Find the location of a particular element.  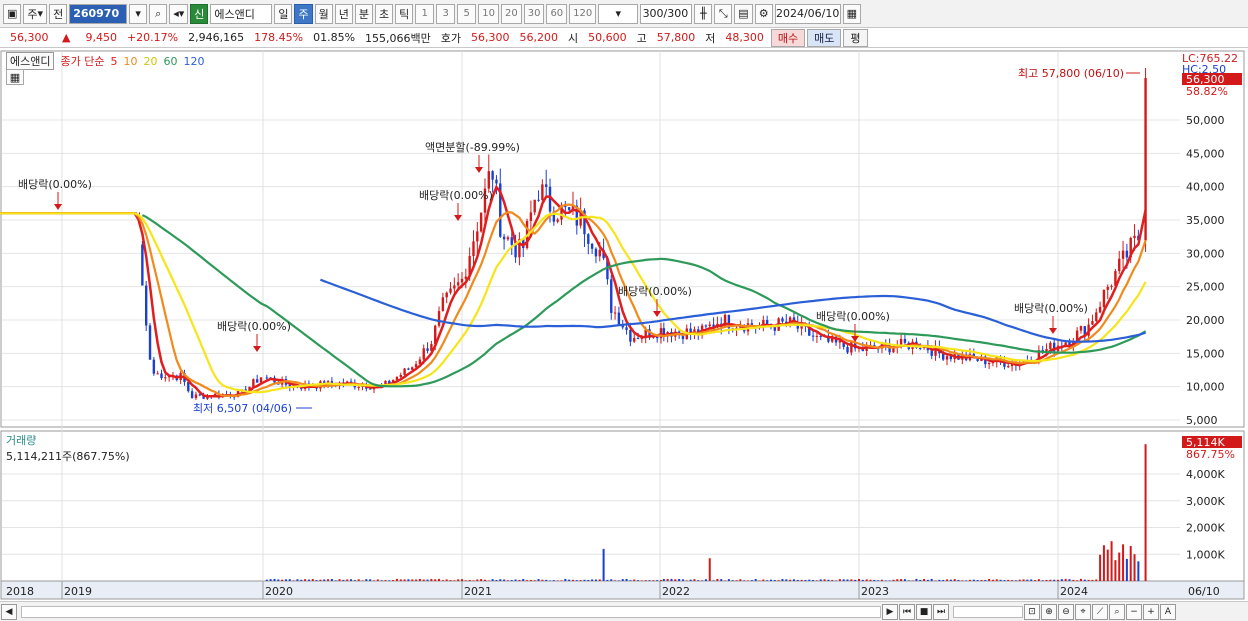

interval-120: 120 is located at coordinates (583, 13).